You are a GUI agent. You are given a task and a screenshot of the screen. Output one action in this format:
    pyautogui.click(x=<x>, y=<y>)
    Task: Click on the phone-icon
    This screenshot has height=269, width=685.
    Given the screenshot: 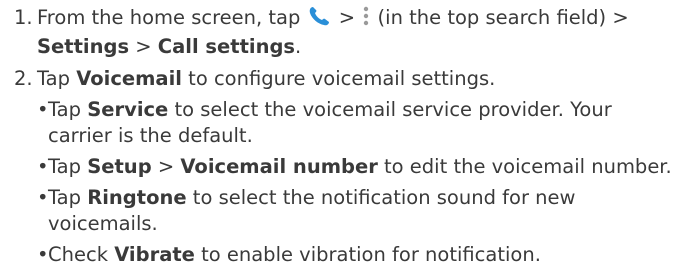 What is the action you would take?
    pyautogui.click(x=320, y=19)
    